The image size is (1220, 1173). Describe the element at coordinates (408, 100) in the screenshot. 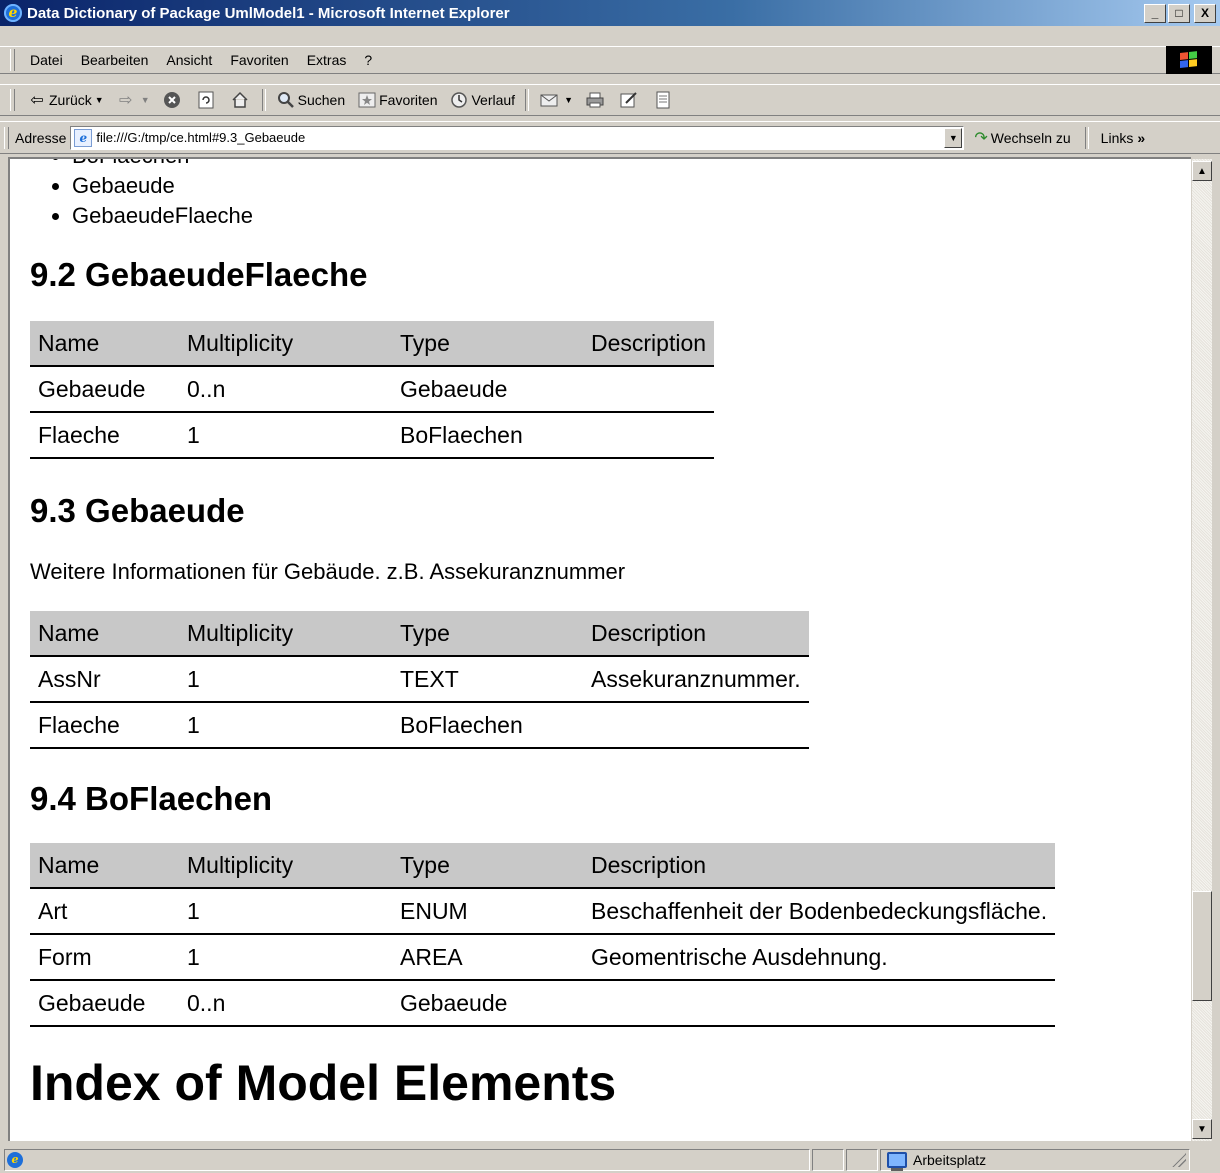

I see `favorites-label: Favoriten` at that location.